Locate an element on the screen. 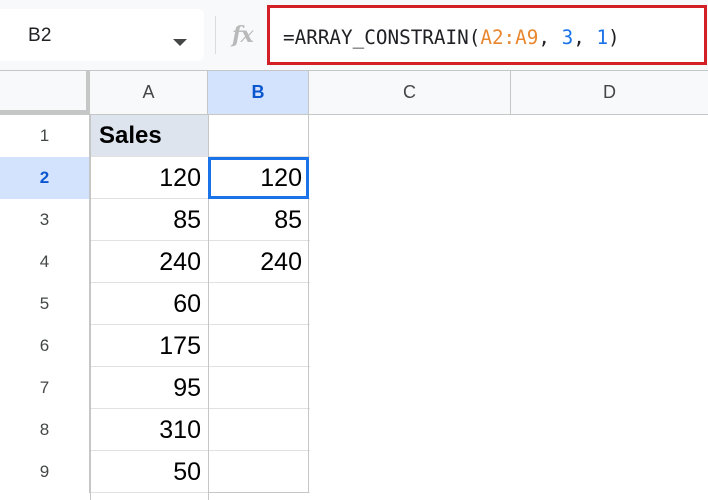 The height and width of the screenshot is (500, 708). row-header-9: 9 is located at coordinates (45, 472).